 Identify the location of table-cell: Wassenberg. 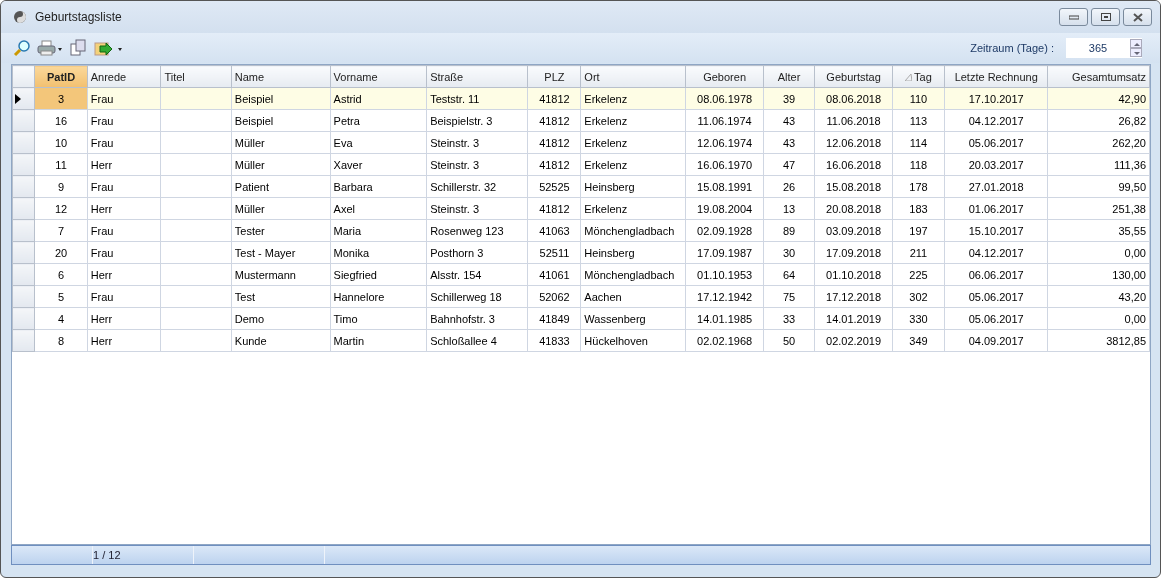
(633, 318).